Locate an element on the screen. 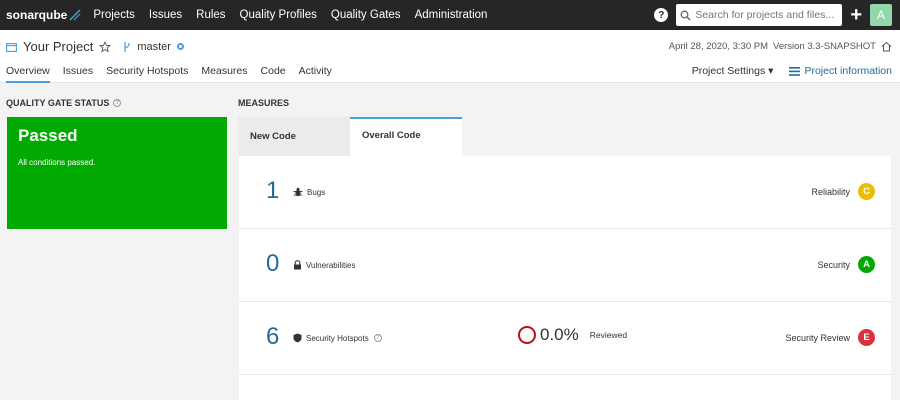  avatar: A is located at coordinates (881, 15).